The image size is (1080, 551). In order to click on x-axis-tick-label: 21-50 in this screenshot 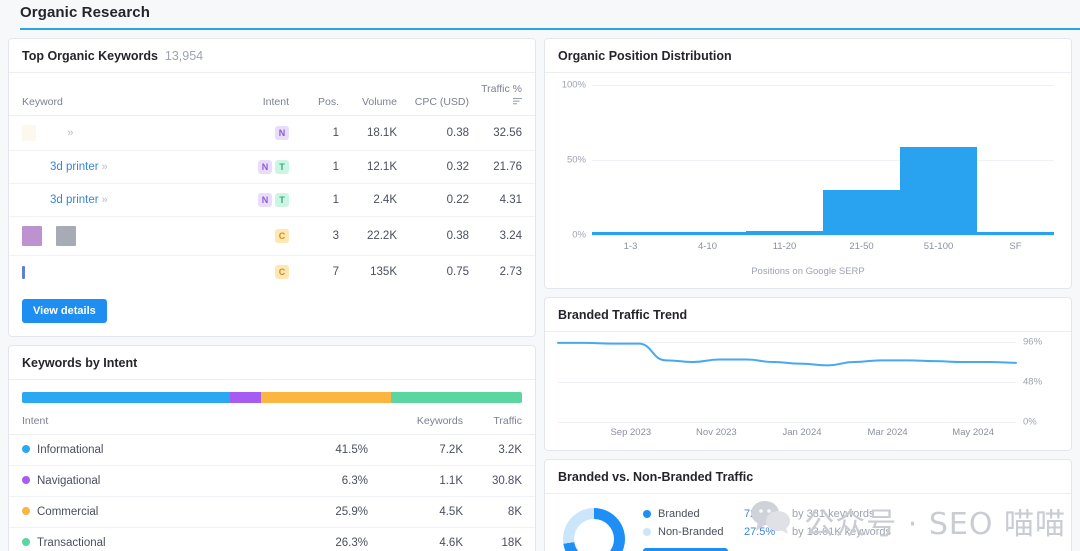, I will do `click(861, 246)`.